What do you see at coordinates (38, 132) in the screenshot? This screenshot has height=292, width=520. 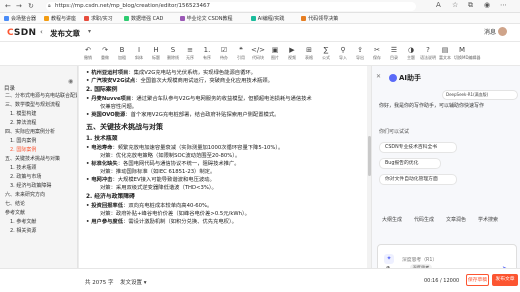 I see `outline-item: 四、实际应用案例分析` at bounding box center [38, 132].